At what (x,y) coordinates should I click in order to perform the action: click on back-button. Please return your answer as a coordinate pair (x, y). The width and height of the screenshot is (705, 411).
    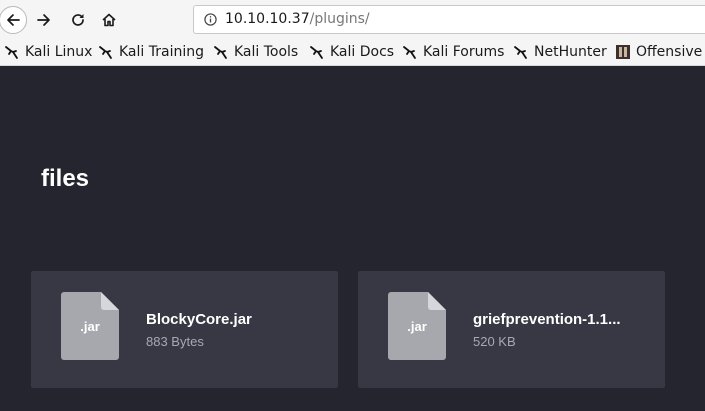
    Looking at the image, I should click on (13, 20).